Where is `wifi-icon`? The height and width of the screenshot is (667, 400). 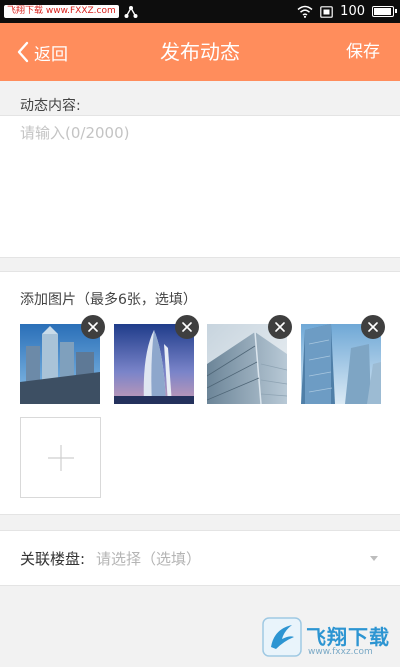 wifi-icon is located at coordinates (305, 11).